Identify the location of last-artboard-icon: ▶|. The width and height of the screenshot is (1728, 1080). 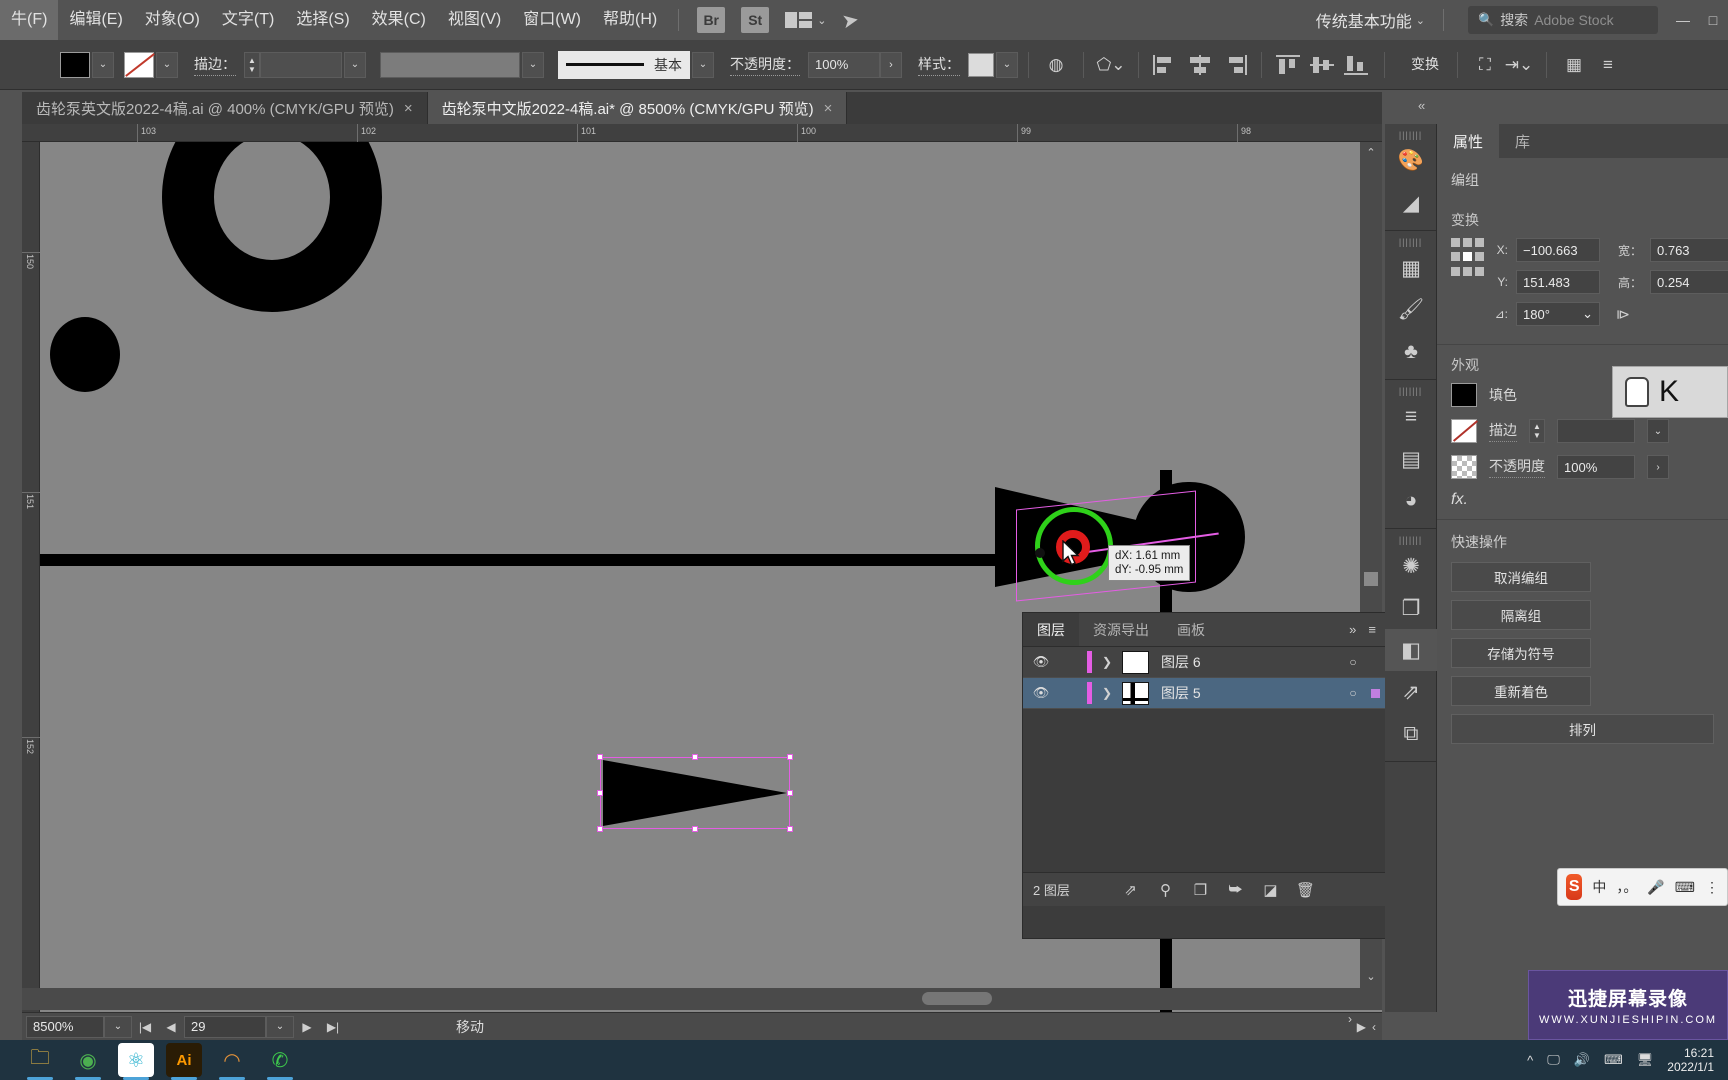
(333, 1027).